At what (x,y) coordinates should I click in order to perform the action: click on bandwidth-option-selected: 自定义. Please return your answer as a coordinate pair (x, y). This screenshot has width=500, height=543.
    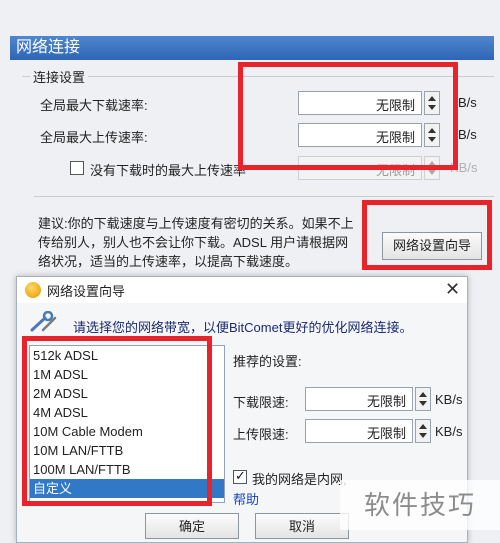
    Looking at the image, I should click on (127, 488).